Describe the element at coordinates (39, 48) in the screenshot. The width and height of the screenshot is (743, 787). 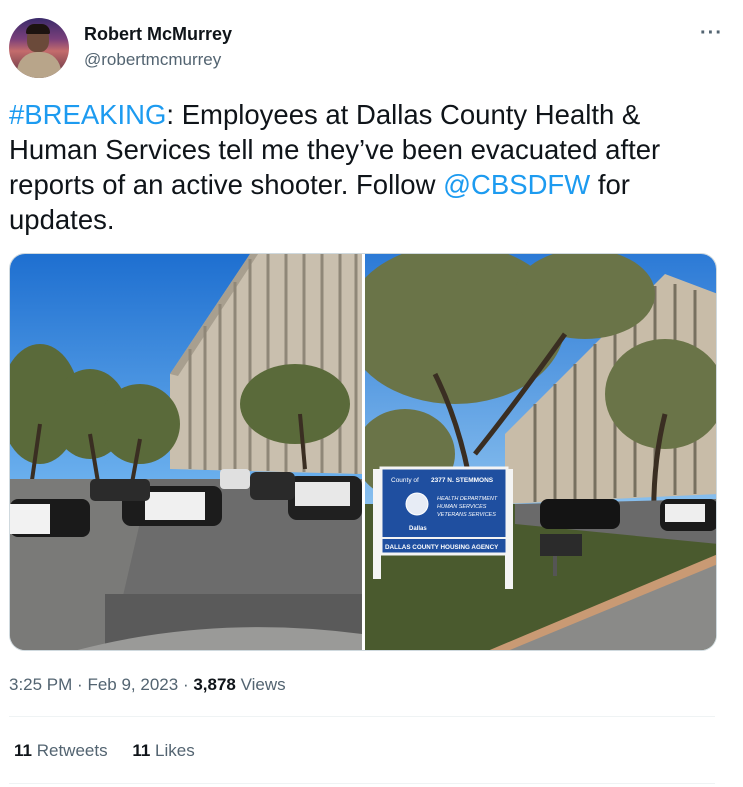
I see `avatar` at that location.